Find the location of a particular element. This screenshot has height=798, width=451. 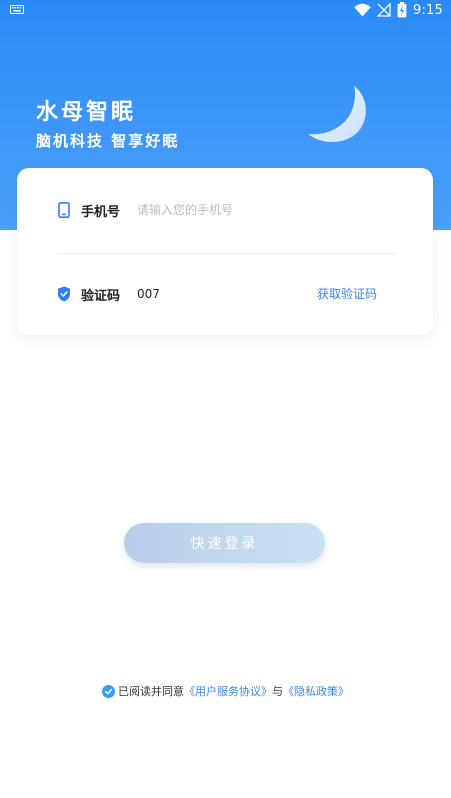

no-signal-icon is located at coordinates (384, 10).